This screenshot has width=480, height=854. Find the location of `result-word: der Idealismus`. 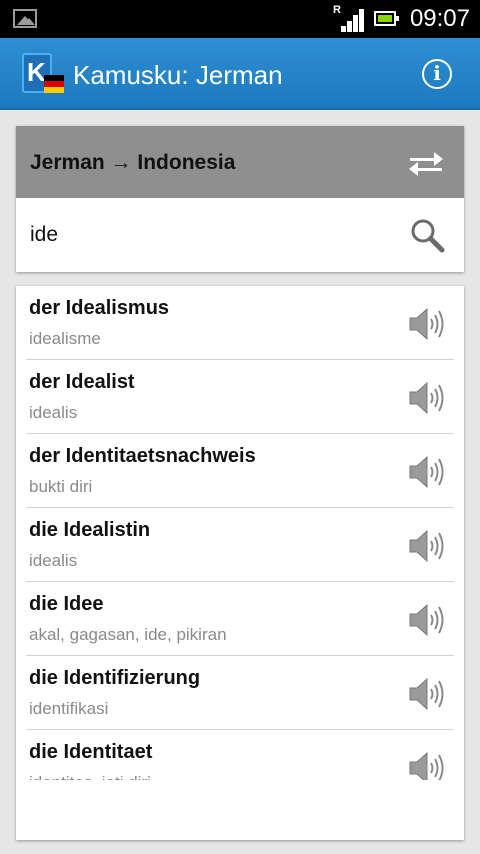

result-word: der Idealismus is located at coordinates (99, 308).